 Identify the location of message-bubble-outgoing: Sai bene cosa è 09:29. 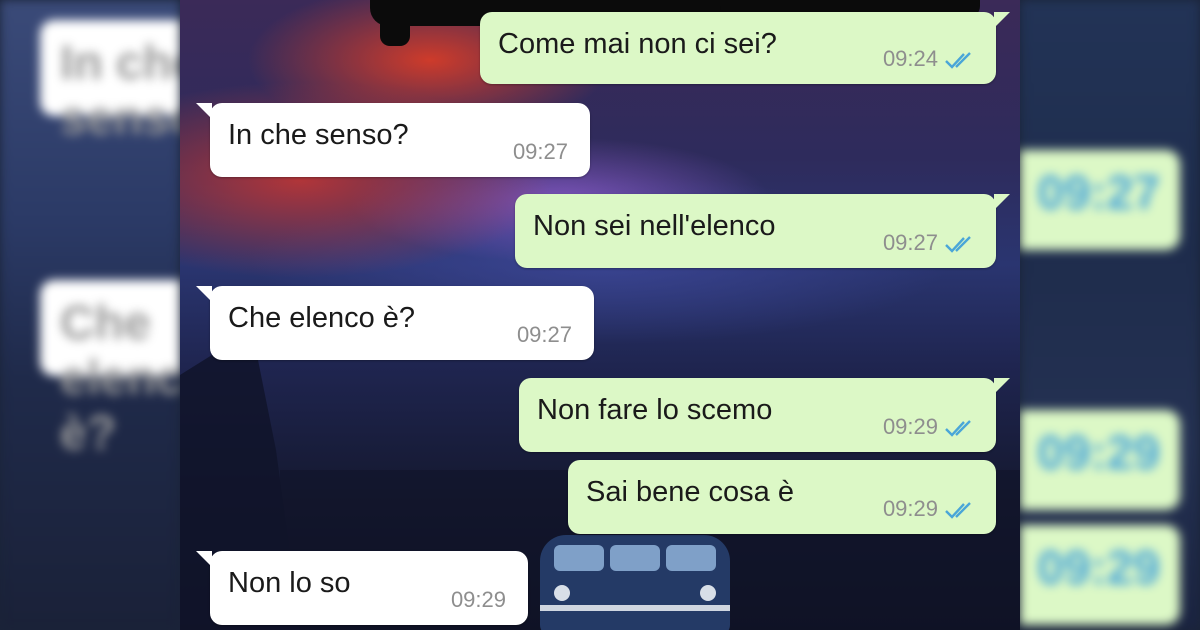
(782, 497).